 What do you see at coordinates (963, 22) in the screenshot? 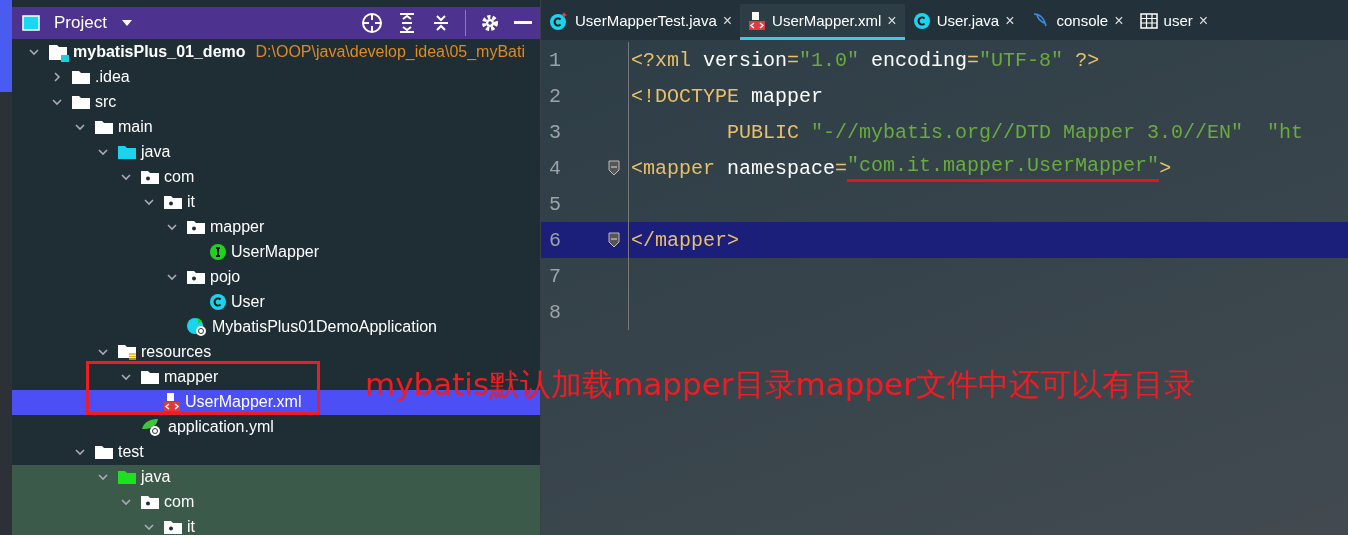
I see `editor-tab: User.java ×` at bounding box center [963, 22].